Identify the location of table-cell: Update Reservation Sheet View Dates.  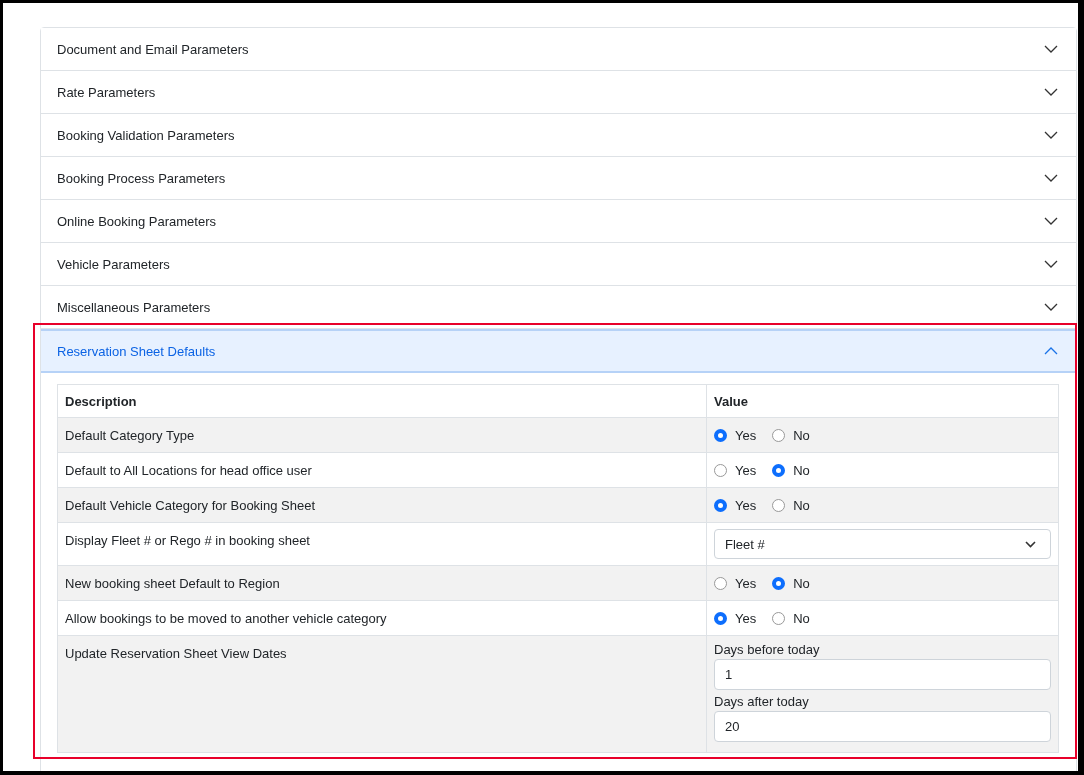
(382, 694).